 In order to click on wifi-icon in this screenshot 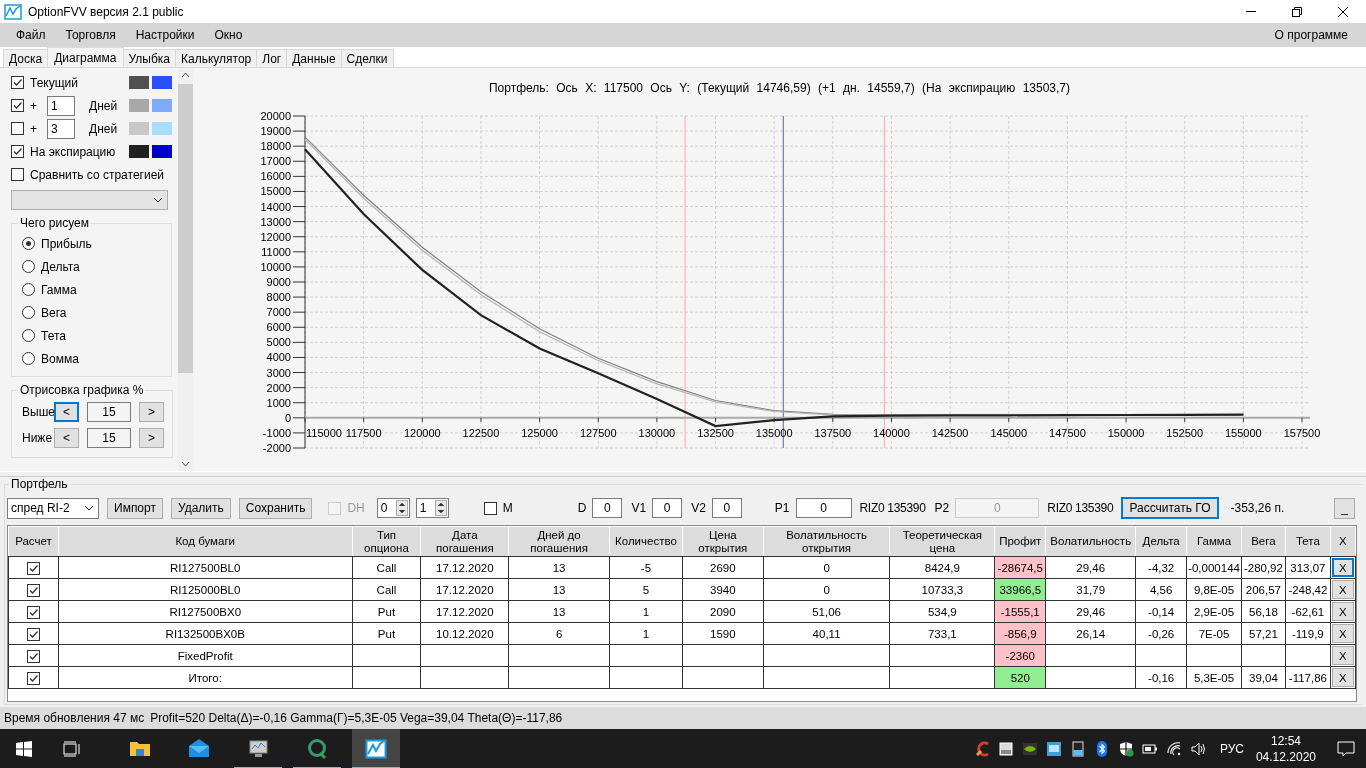, I will do `click(1173, 749)`.